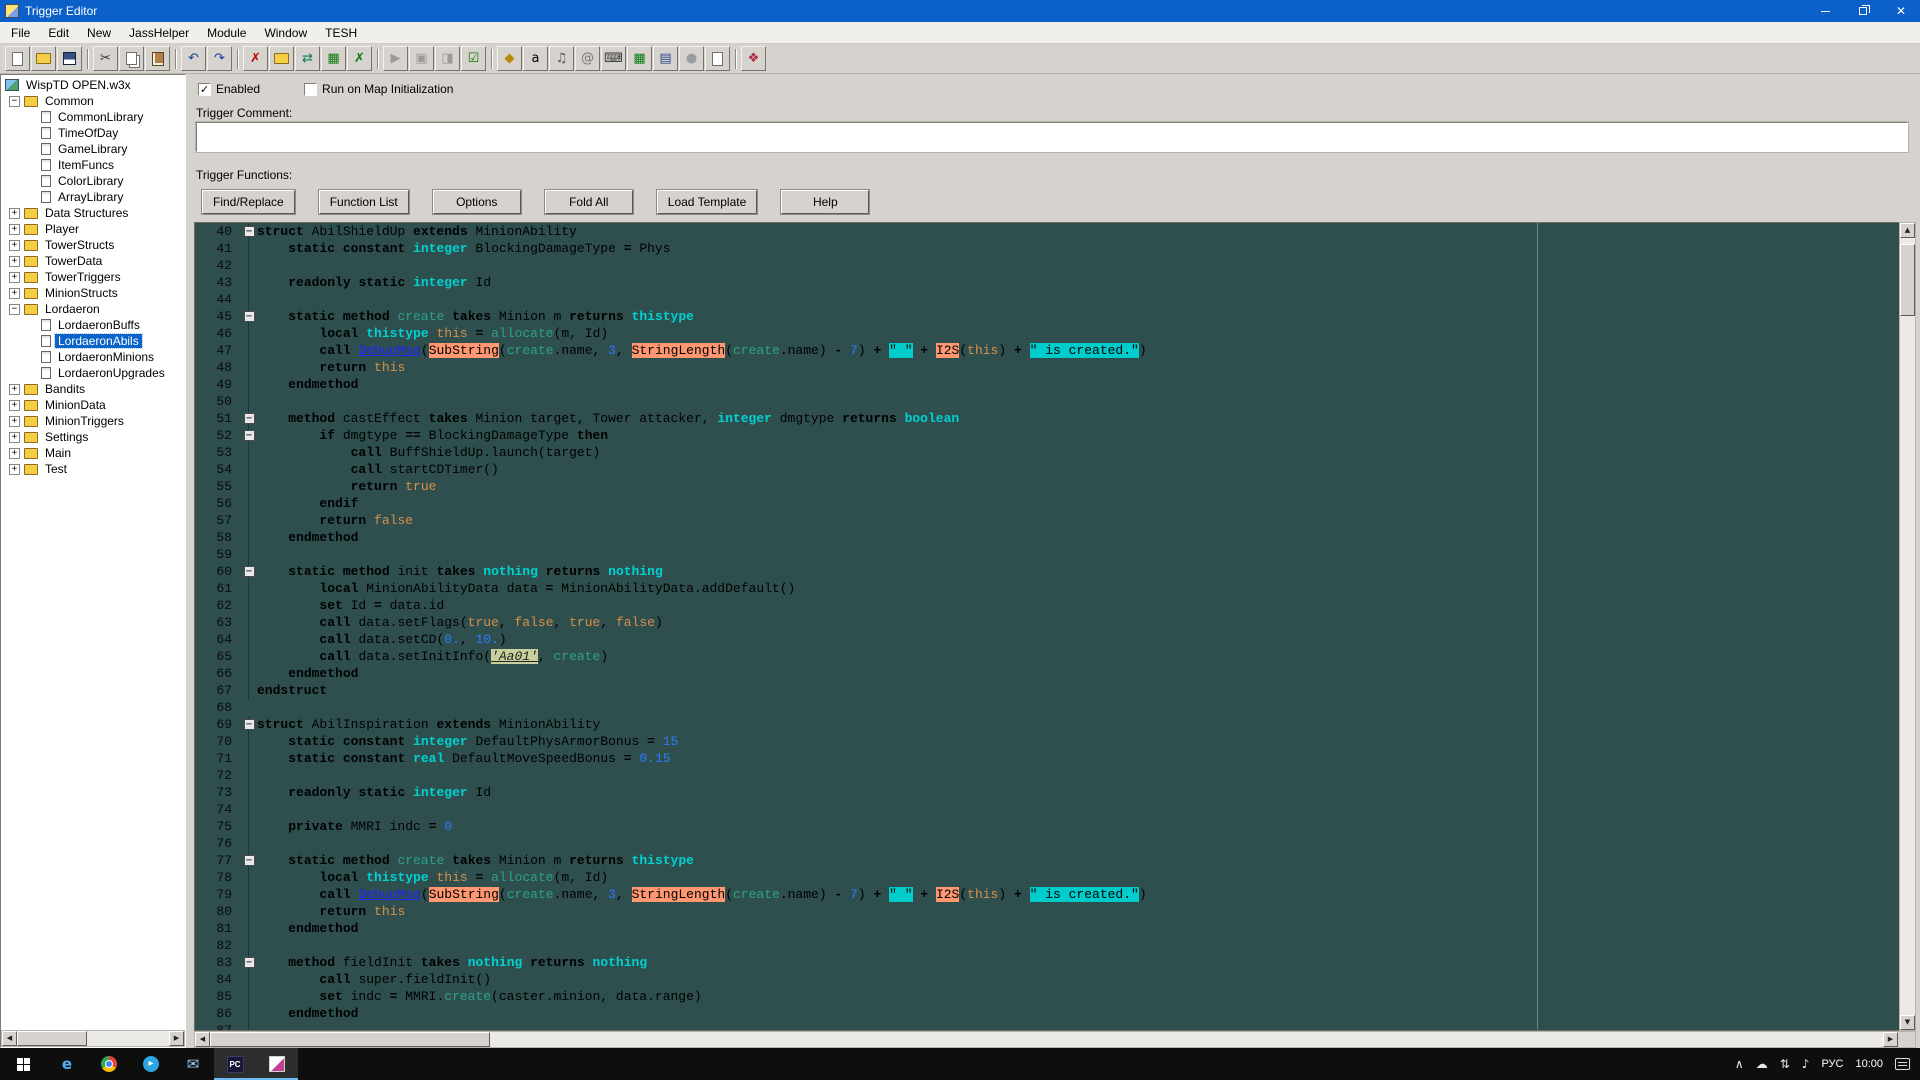 Image resolution: width=1920 pixels, height=1080 pixels. I want to click on settings-button: ❖, so click(753, 58).